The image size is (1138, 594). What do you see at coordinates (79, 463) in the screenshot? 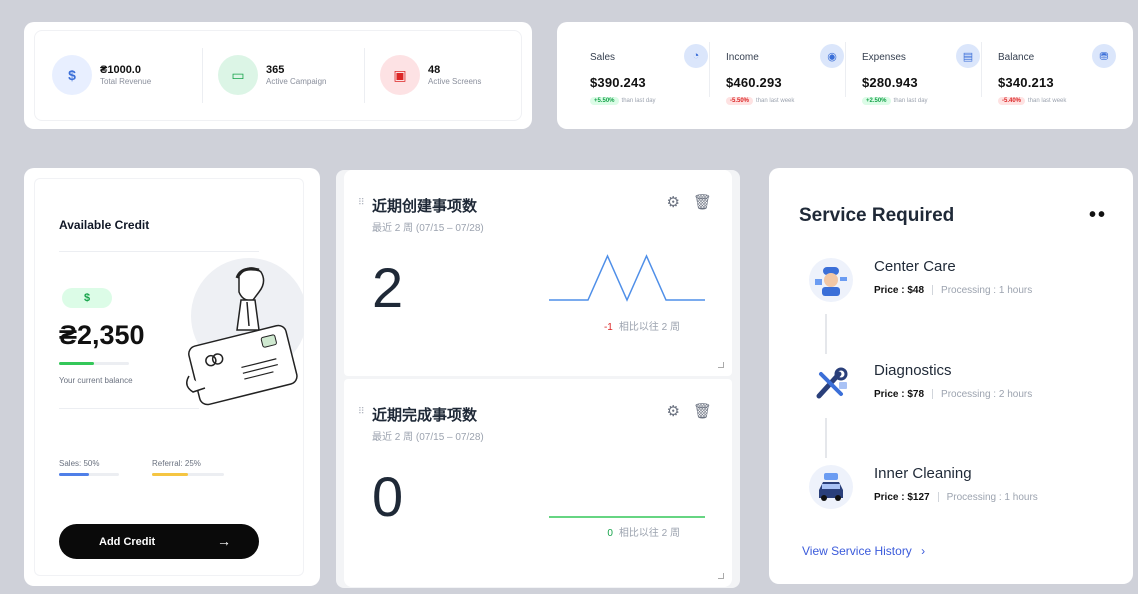
I see `sales-label: Sales: 50%` at bounding box center [79, 463].